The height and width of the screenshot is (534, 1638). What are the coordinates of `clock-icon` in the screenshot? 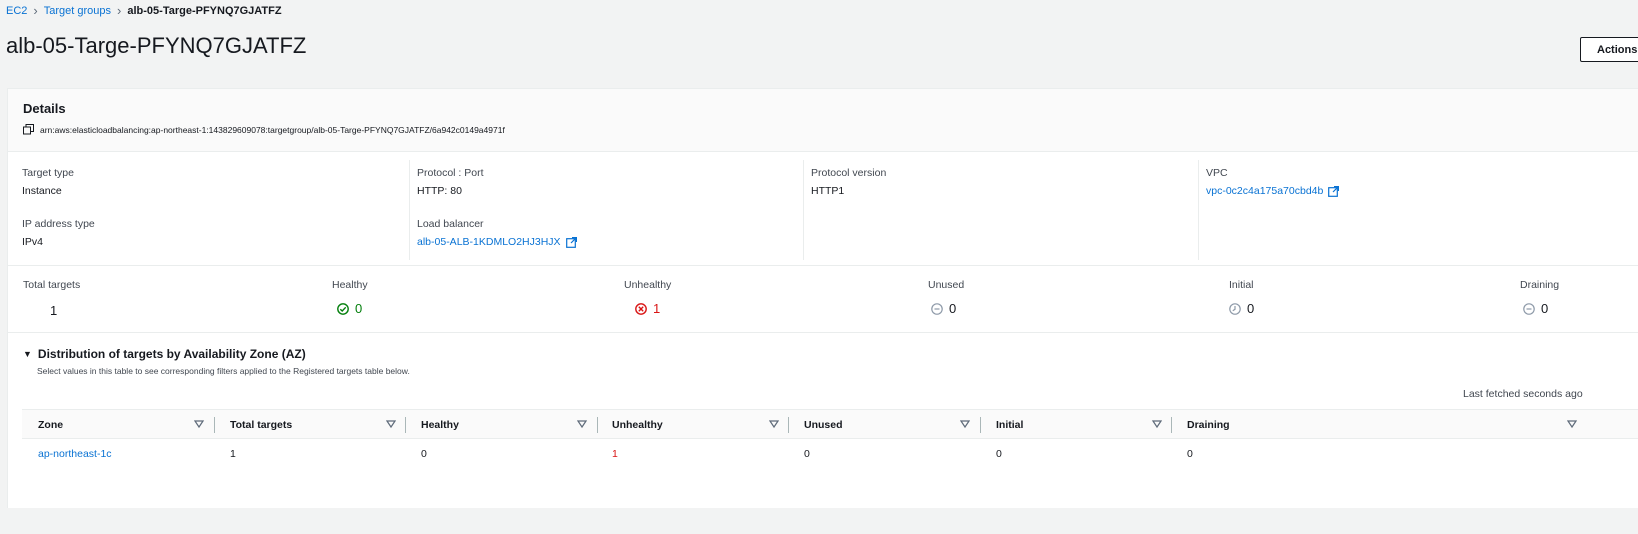 It's located at (1235, 308).